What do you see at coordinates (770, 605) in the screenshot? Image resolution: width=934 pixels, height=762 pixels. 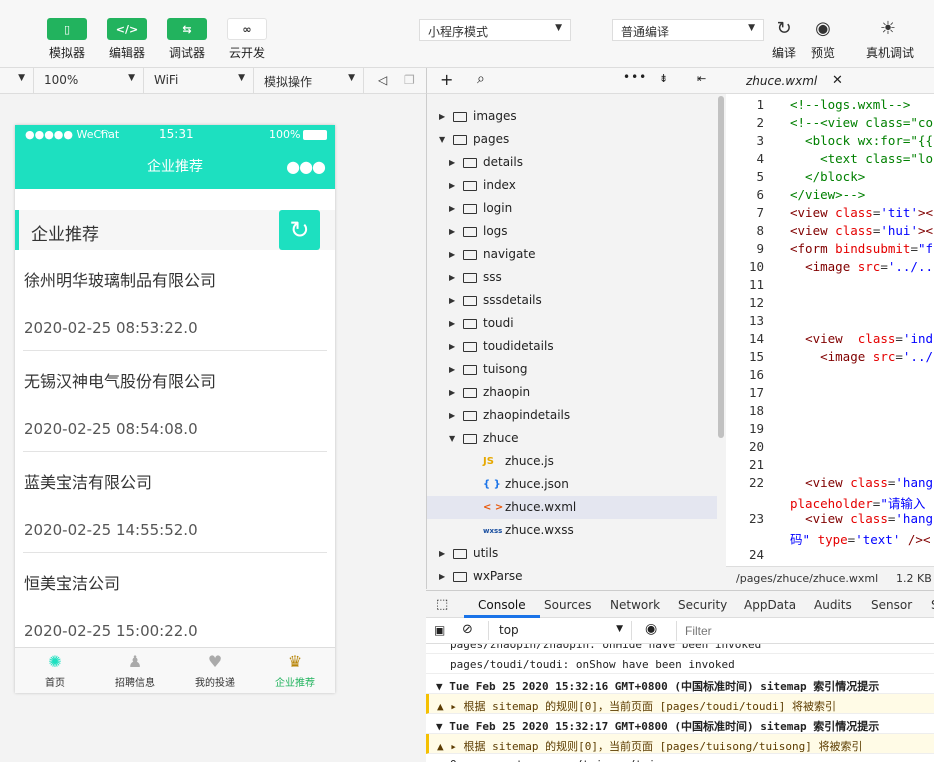 I see `tab-appdata: AppData` at bounding box center [770, 605].